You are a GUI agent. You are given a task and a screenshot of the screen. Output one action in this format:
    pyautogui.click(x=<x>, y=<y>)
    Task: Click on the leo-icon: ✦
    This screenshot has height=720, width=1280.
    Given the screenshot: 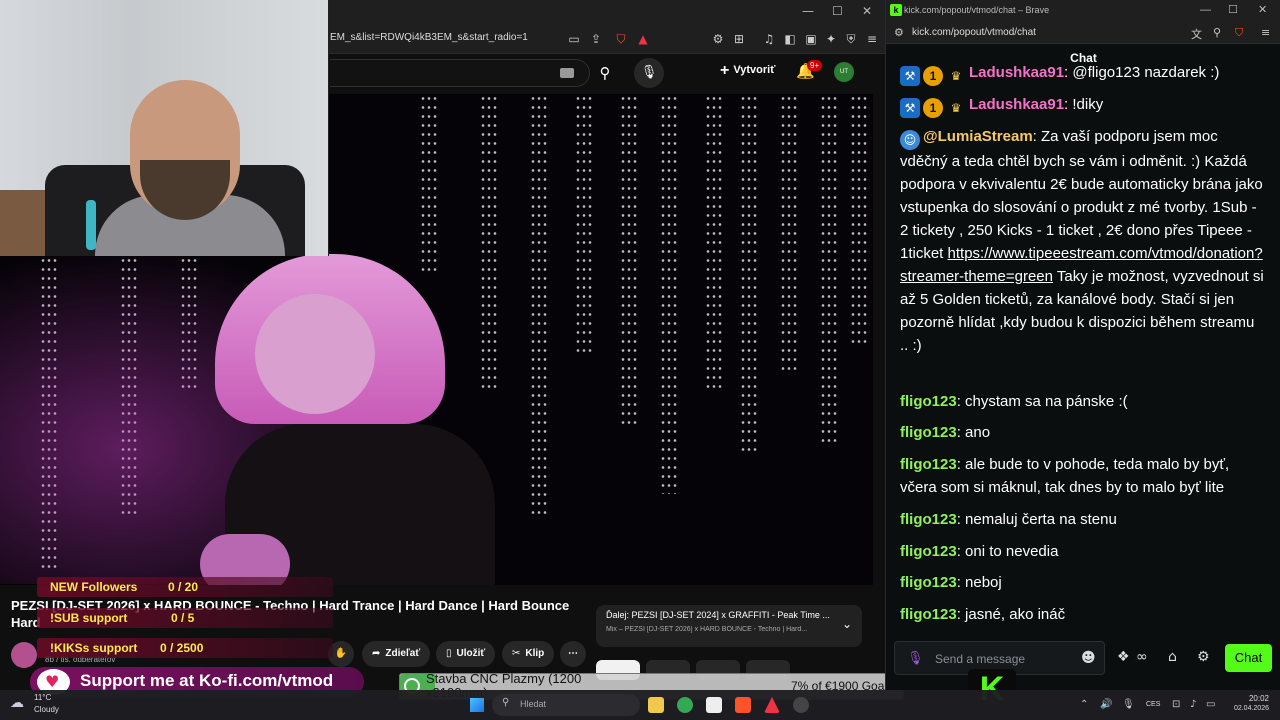 What is the action you would take?
    pyautogui.click(x=831, y=39)
    